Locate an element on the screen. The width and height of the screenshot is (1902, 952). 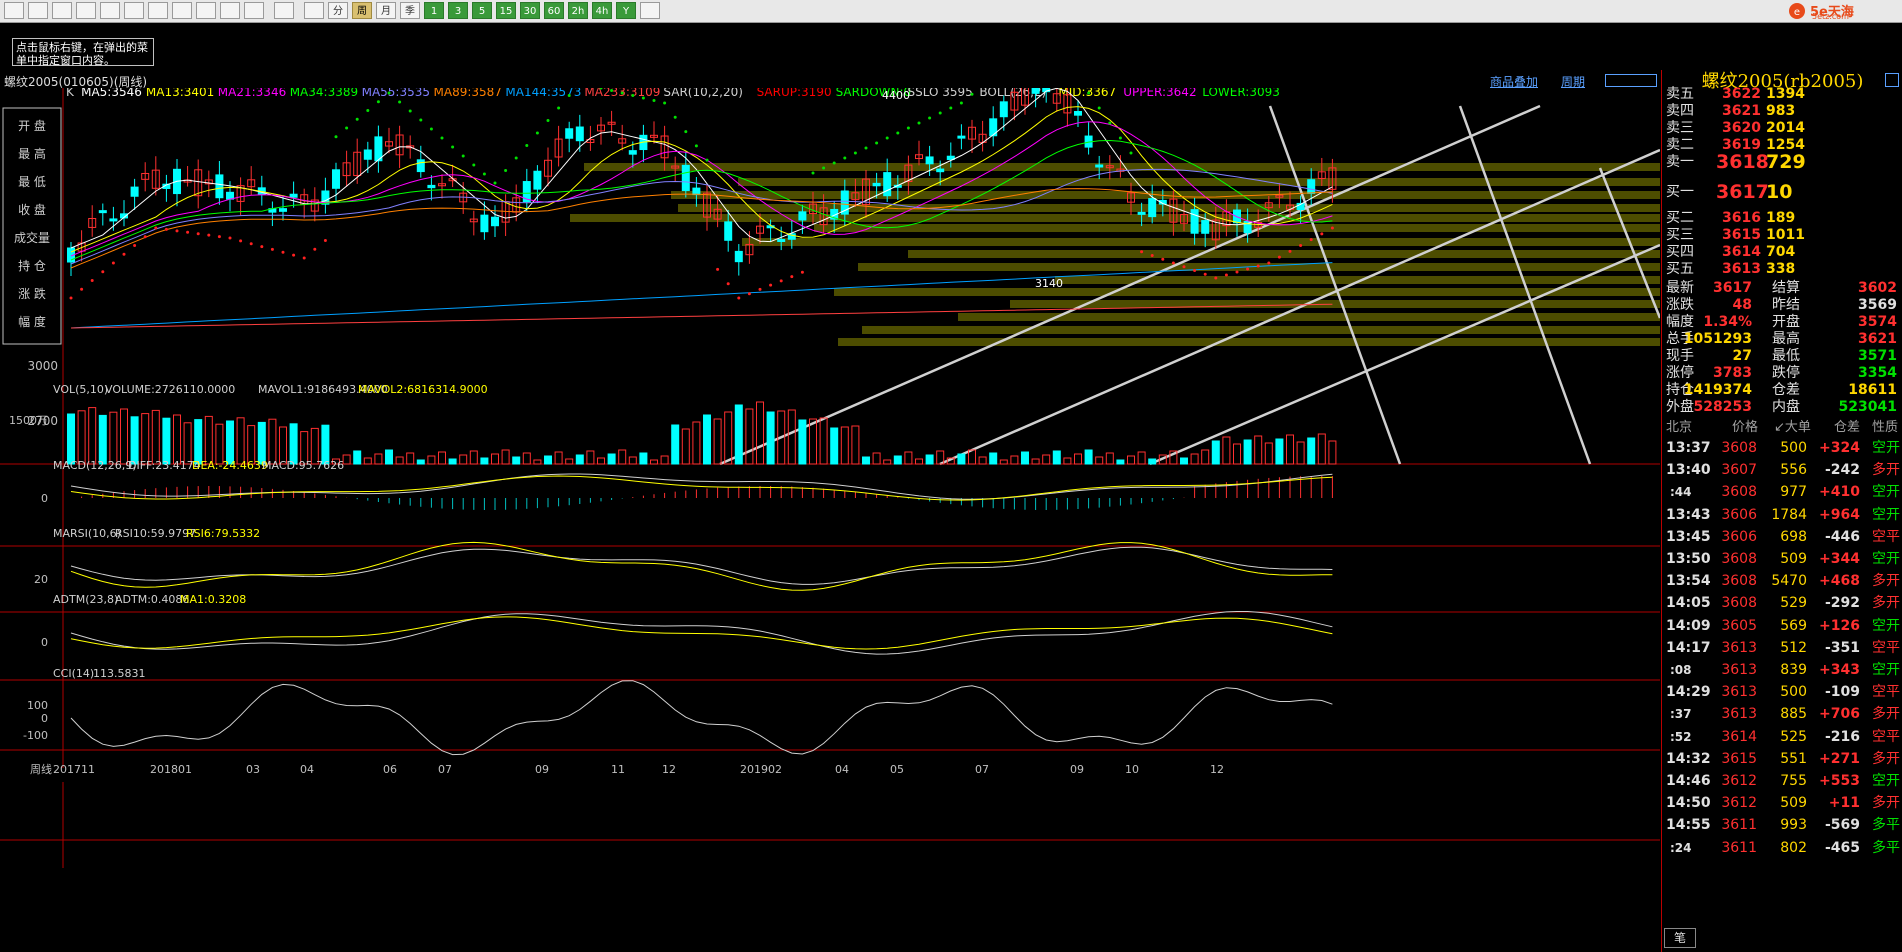
tick-tab: 笔 is located at coordinates (1680, 938).